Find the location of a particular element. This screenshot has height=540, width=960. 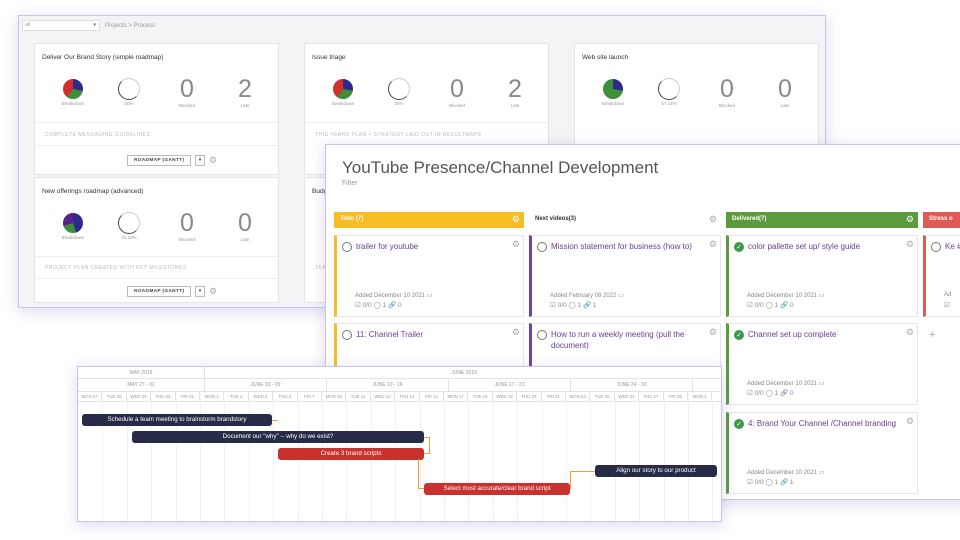

gantt-task-bar: Document our "why" -- why do we exist? is located at coordinates (278, 437).